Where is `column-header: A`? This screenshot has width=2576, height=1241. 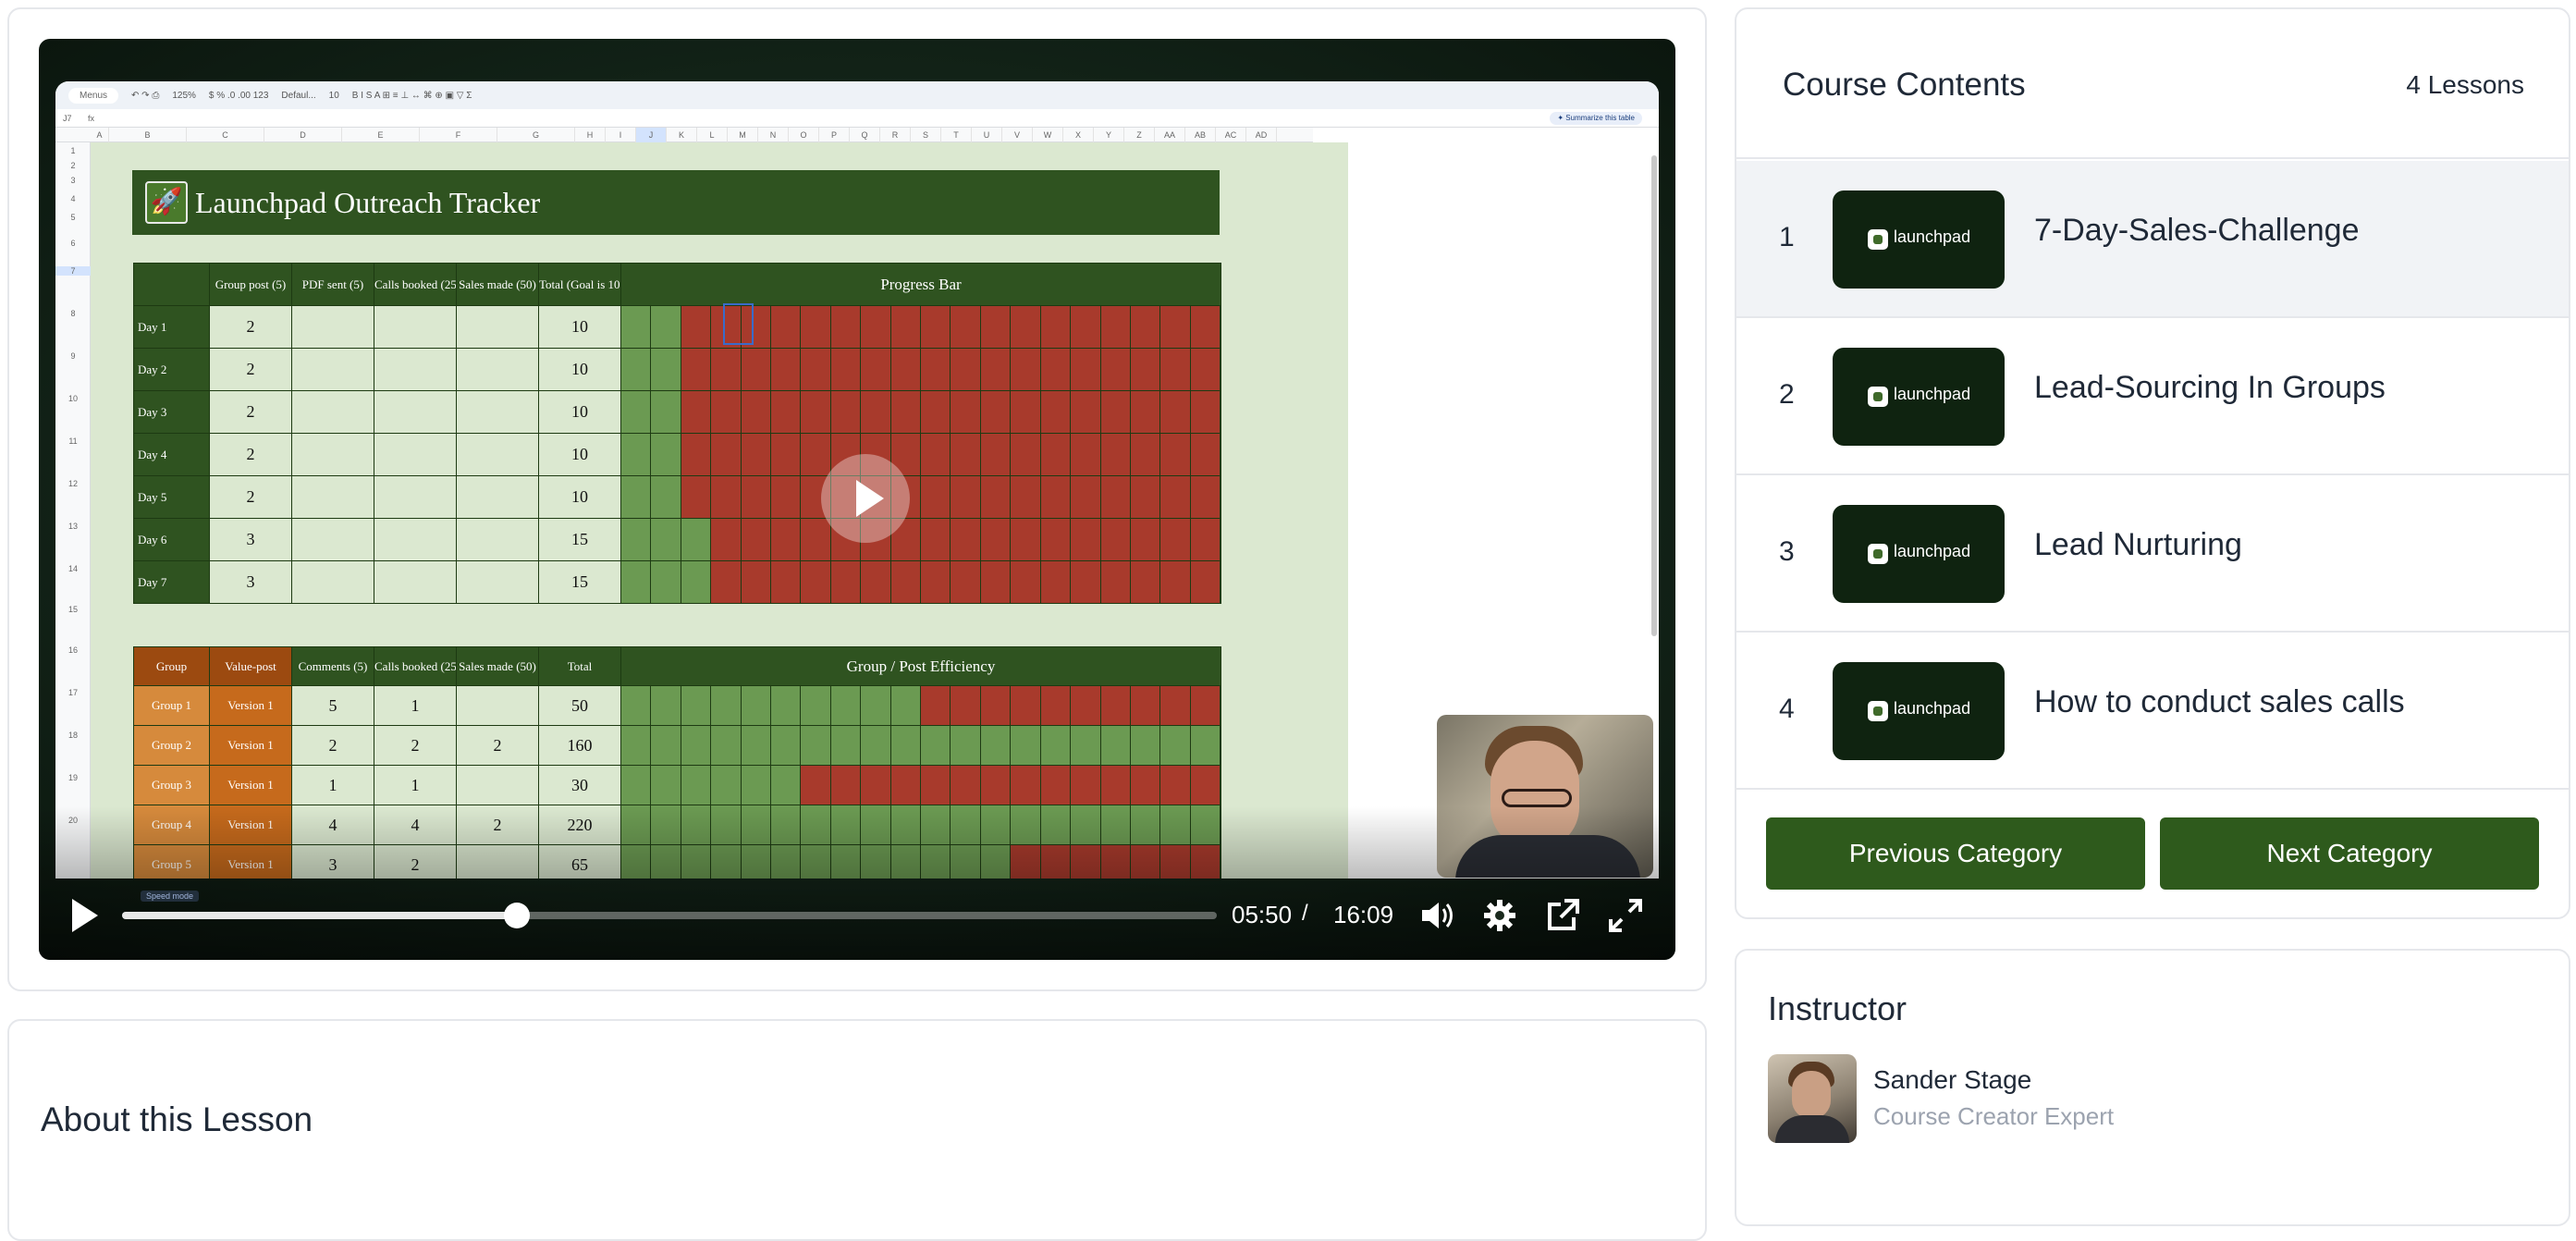
column-header: A is located at coordinates (100, 135).